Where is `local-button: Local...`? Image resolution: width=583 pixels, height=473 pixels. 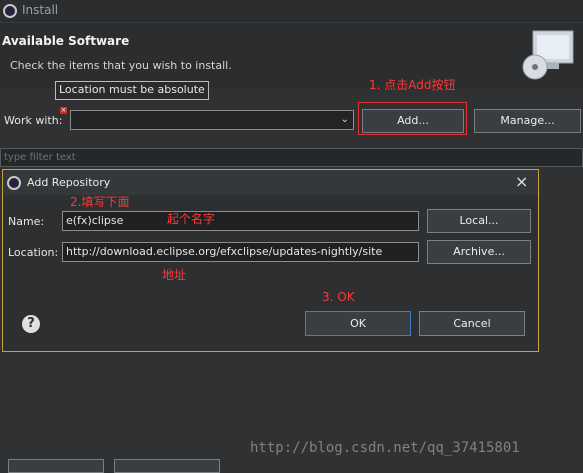
local-button: Local... is located at coordinates (479, 221).